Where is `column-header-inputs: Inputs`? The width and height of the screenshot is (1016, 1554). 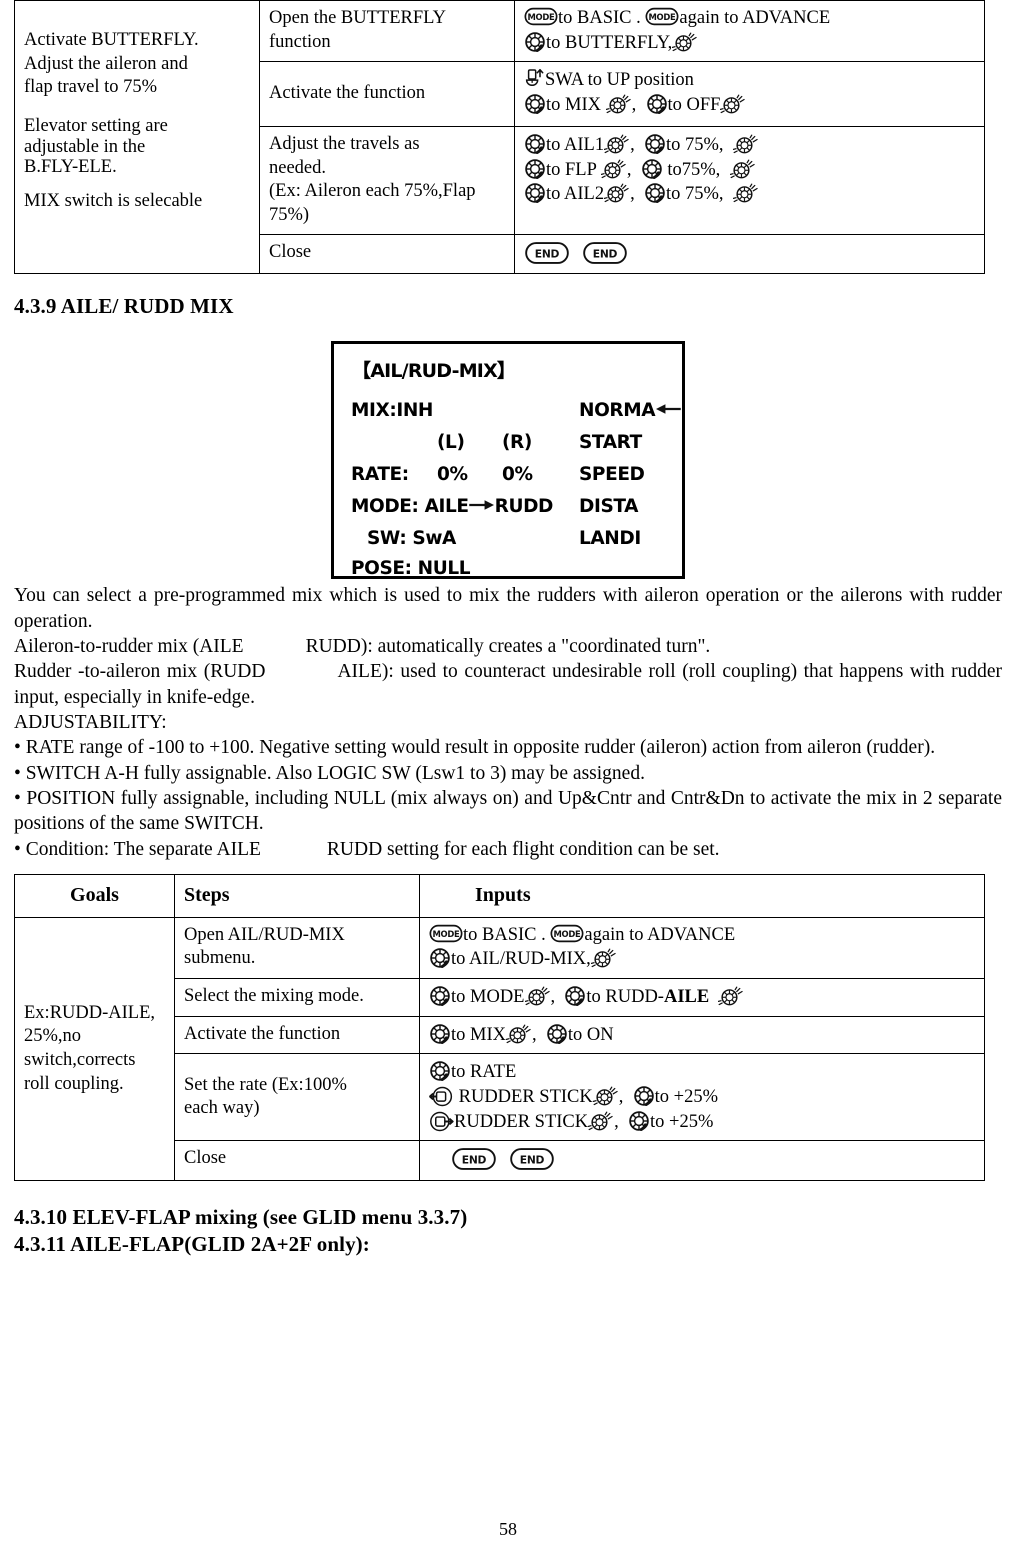 column-header-inputs: Inputs is located at coordinates (702, 896).